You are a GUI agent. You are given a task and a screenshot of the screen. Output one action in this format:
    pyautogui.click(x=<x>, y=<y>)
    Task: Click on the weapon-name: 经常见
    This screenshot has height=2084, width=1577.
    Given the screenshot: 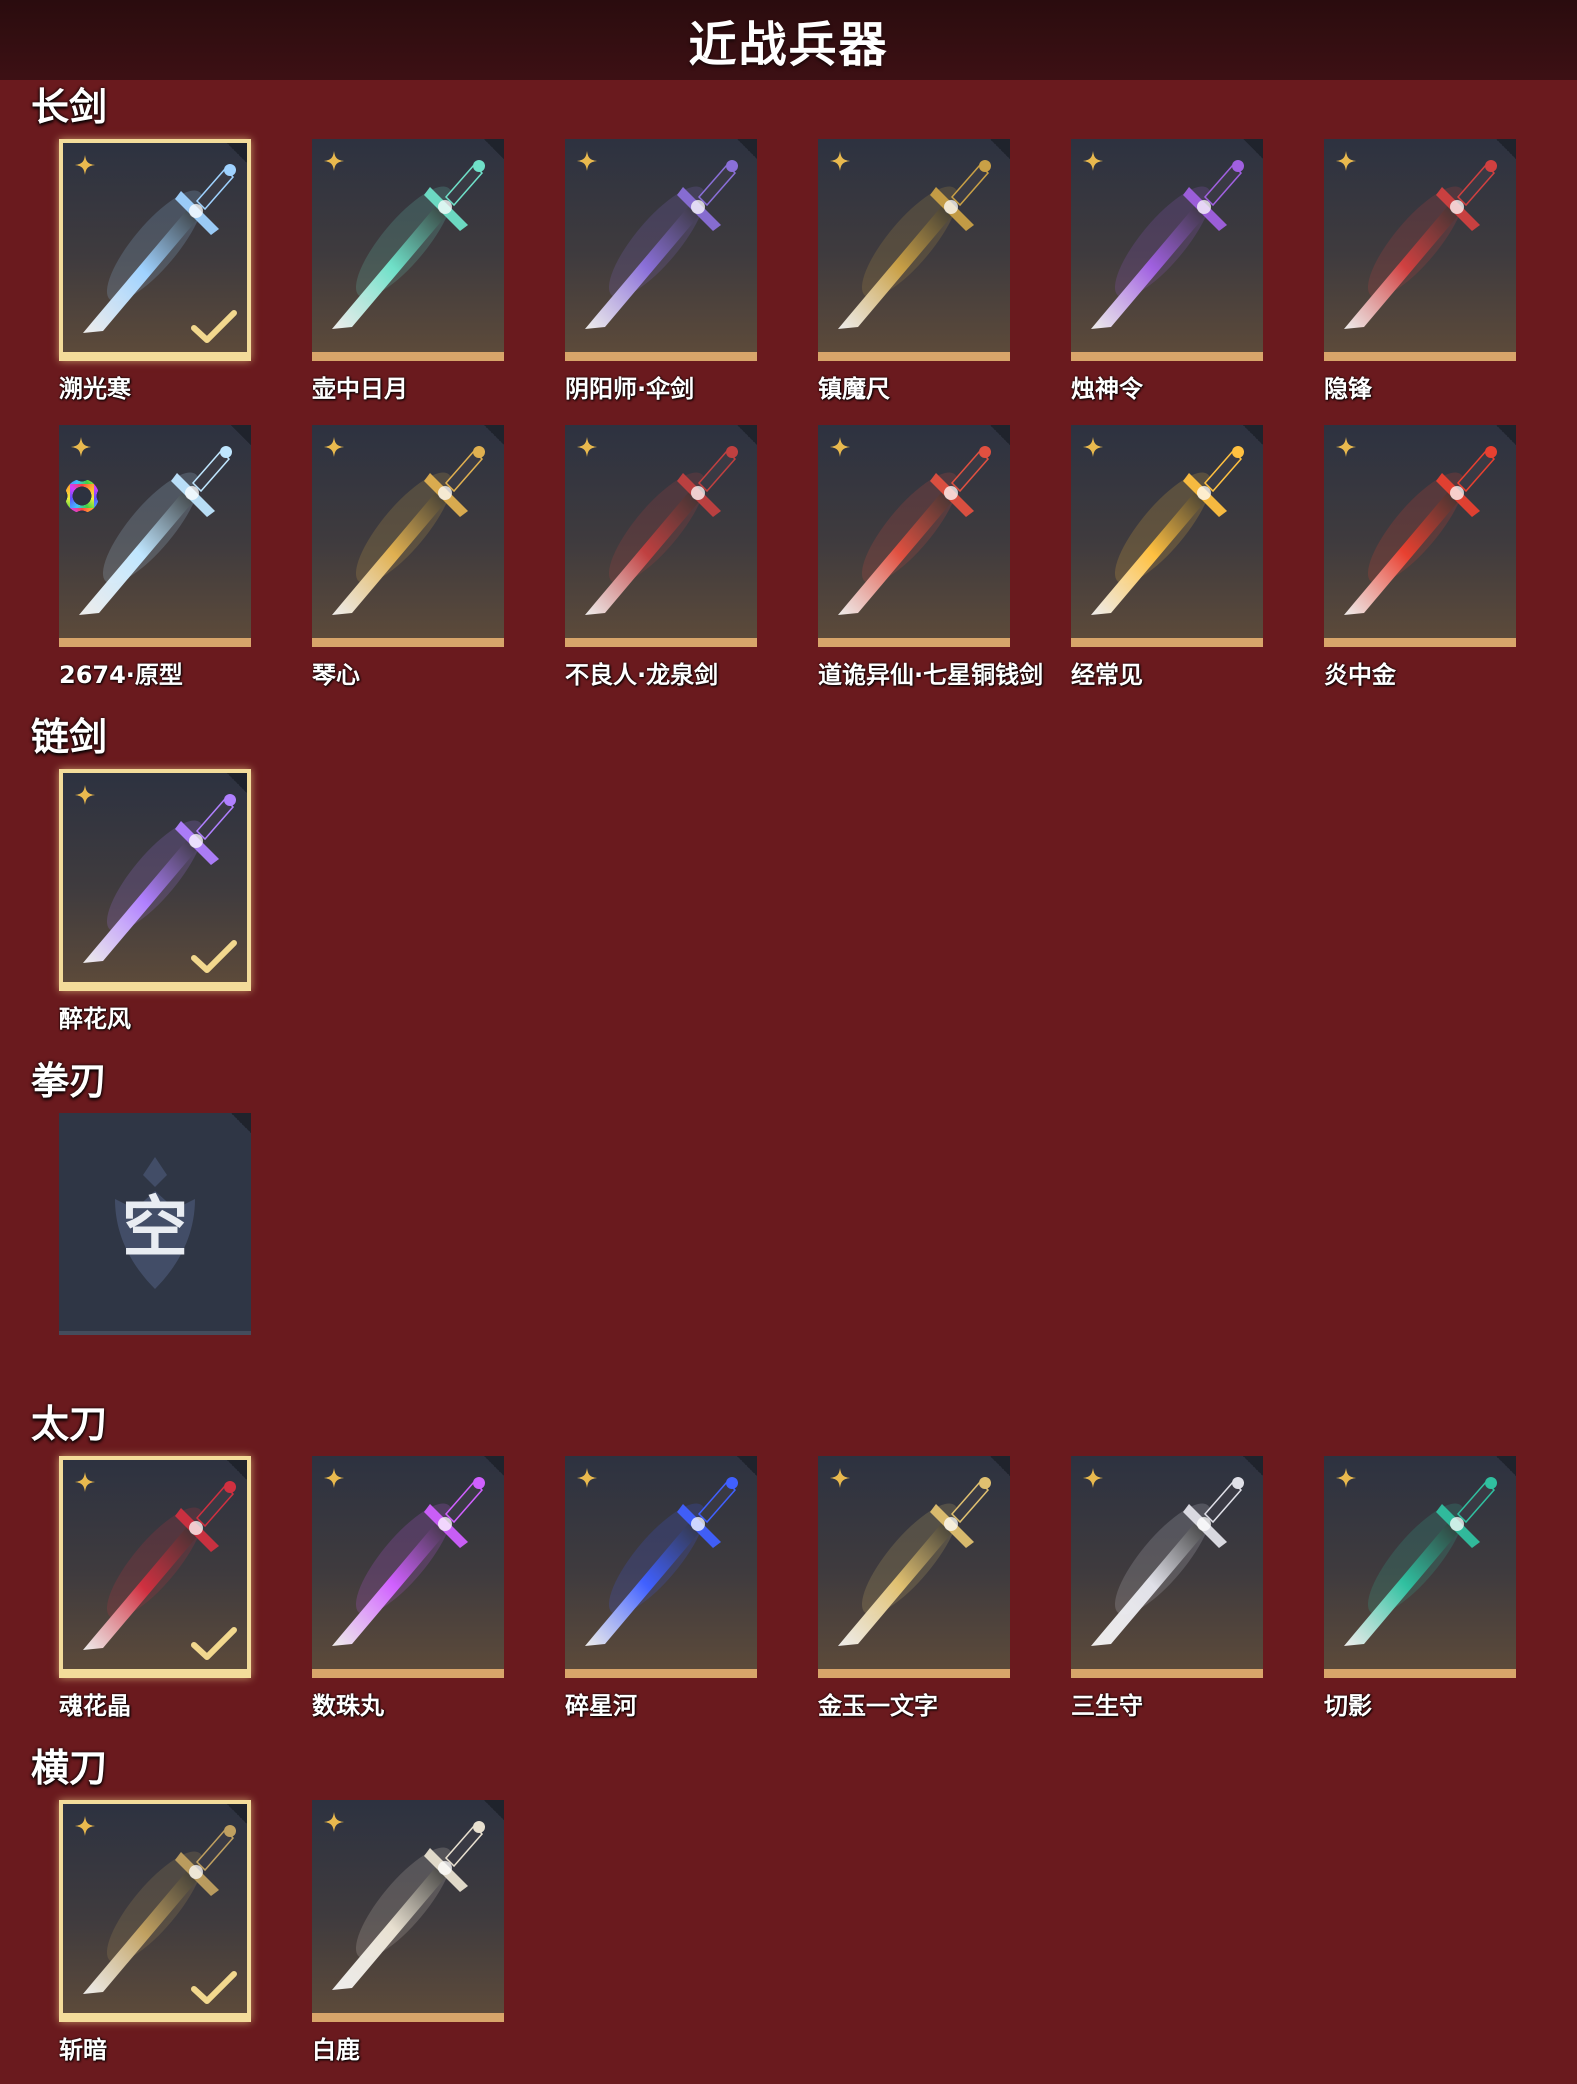 What is the action you would take?
    pyautogui.click(x=1107, y=675)
    